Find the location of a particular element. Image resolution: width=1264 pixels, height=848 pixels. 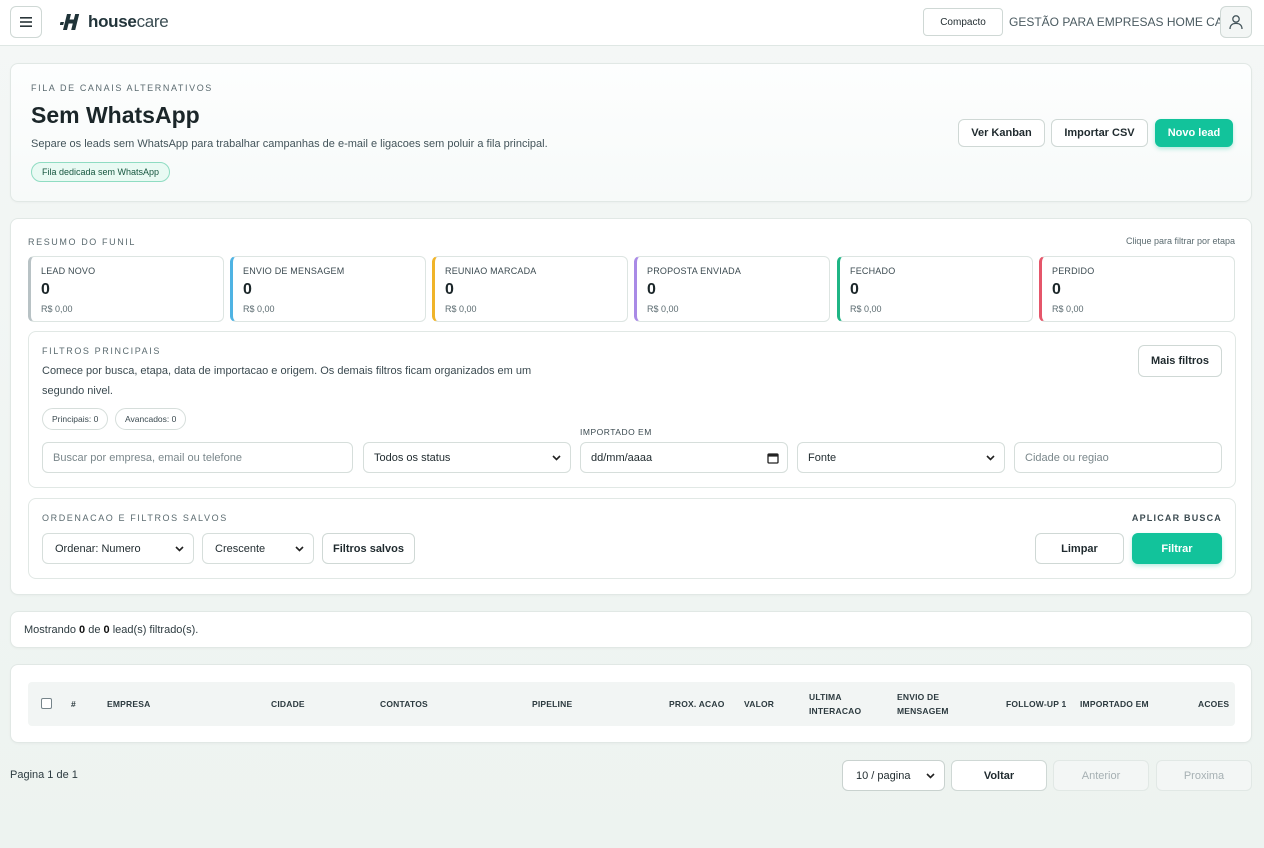

stage-card-lead-novo: LEAD NOVO 0 R$ 0,00 is located at coordinates (126, 289).